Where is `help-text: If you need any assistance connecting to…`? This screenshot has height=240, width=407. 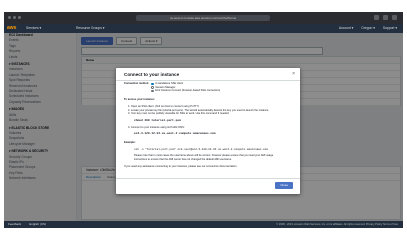
help-text: If you need any assistance connecting to… is located at coordinates (181, 166).